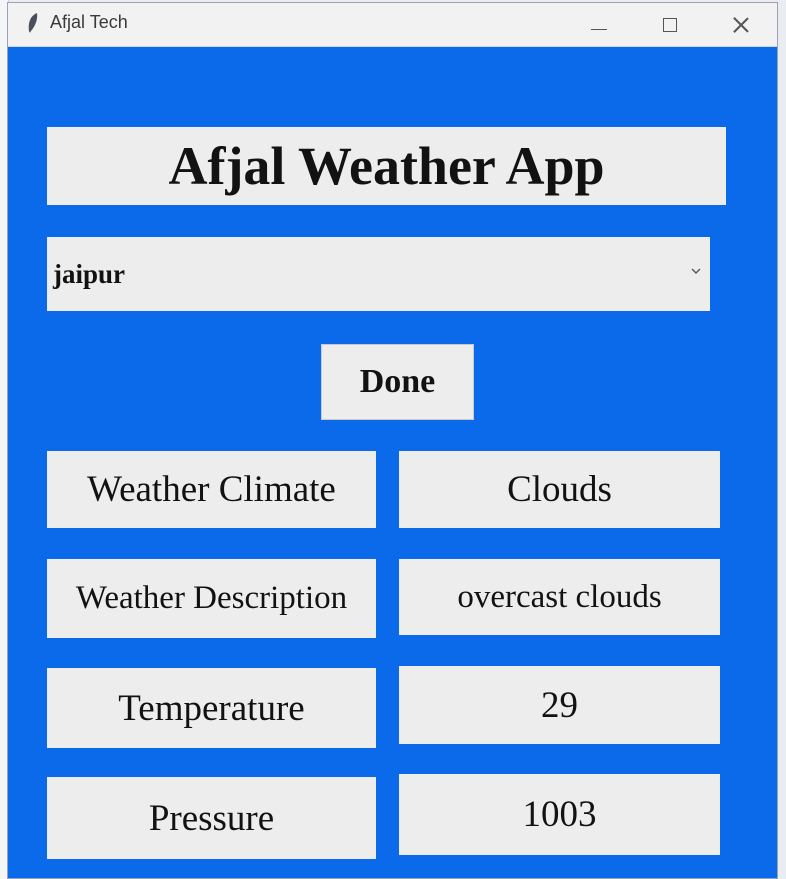 Image resolution: width=786 pixels, height=879 pixels. I want to click on maximize-button, so click(670, 25).